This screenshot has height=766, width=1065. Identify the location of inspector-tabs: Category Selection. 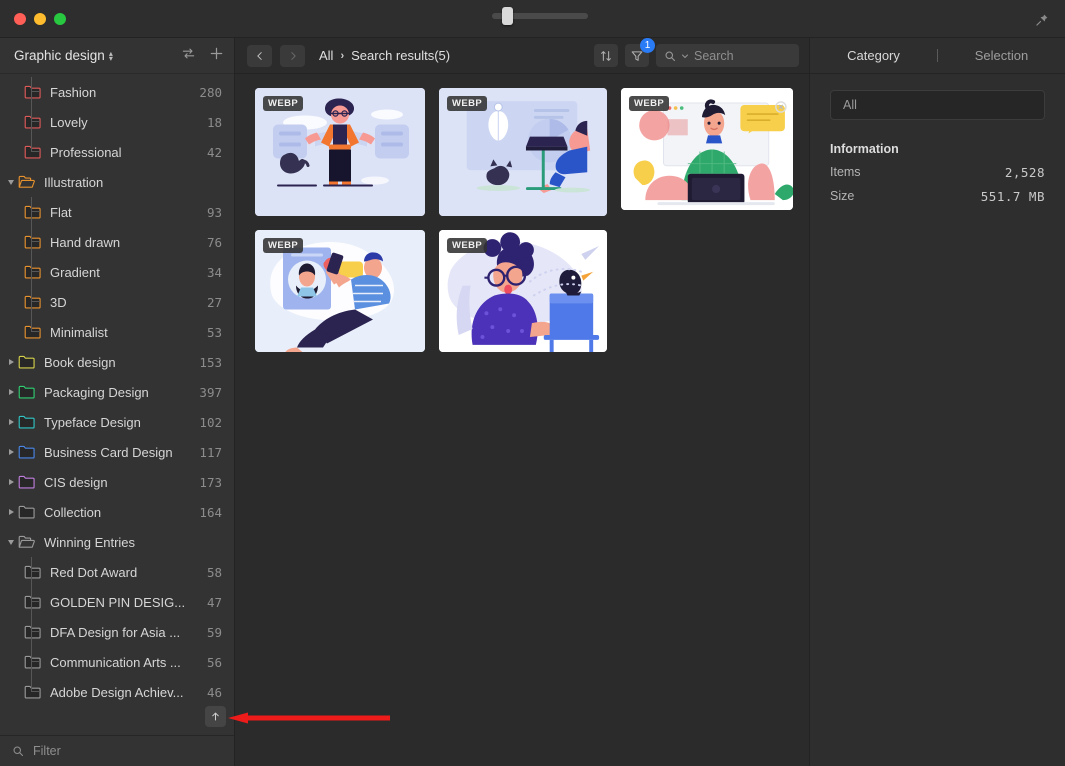
(937, 56).